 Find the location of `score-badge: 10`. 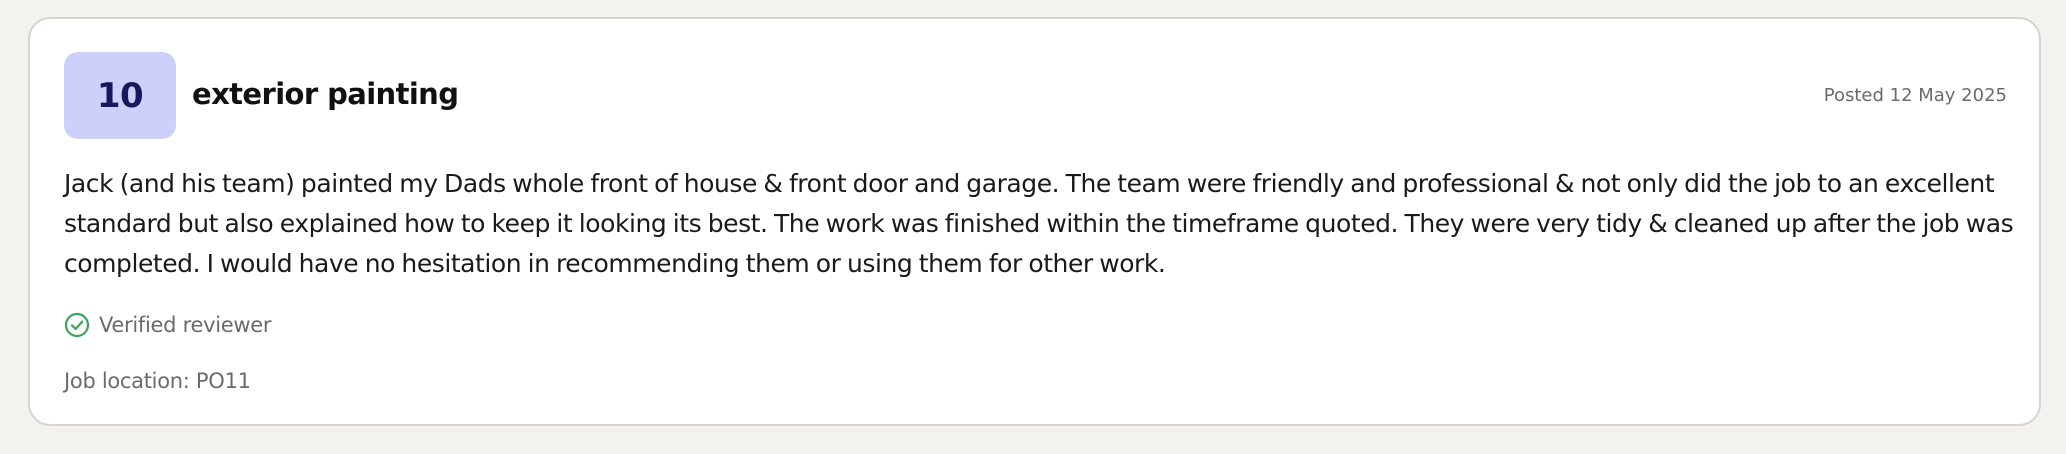

score-badge: 10 is located at coordinates (120, 95).